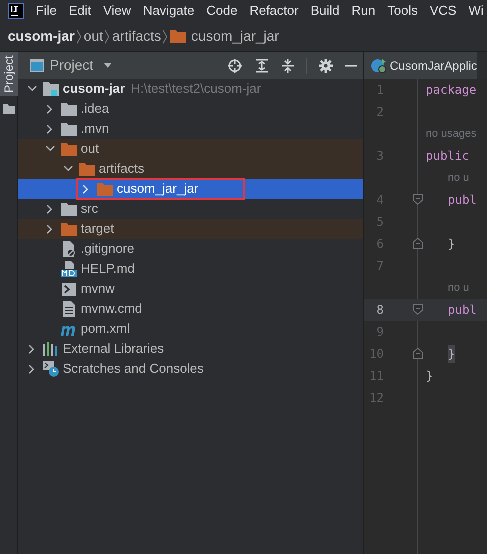 The image size is (487, 554). What do you see at coordinates (262, 65) in the screenshot?
I see `expand-all-icon` at bounding box center [262, 65].